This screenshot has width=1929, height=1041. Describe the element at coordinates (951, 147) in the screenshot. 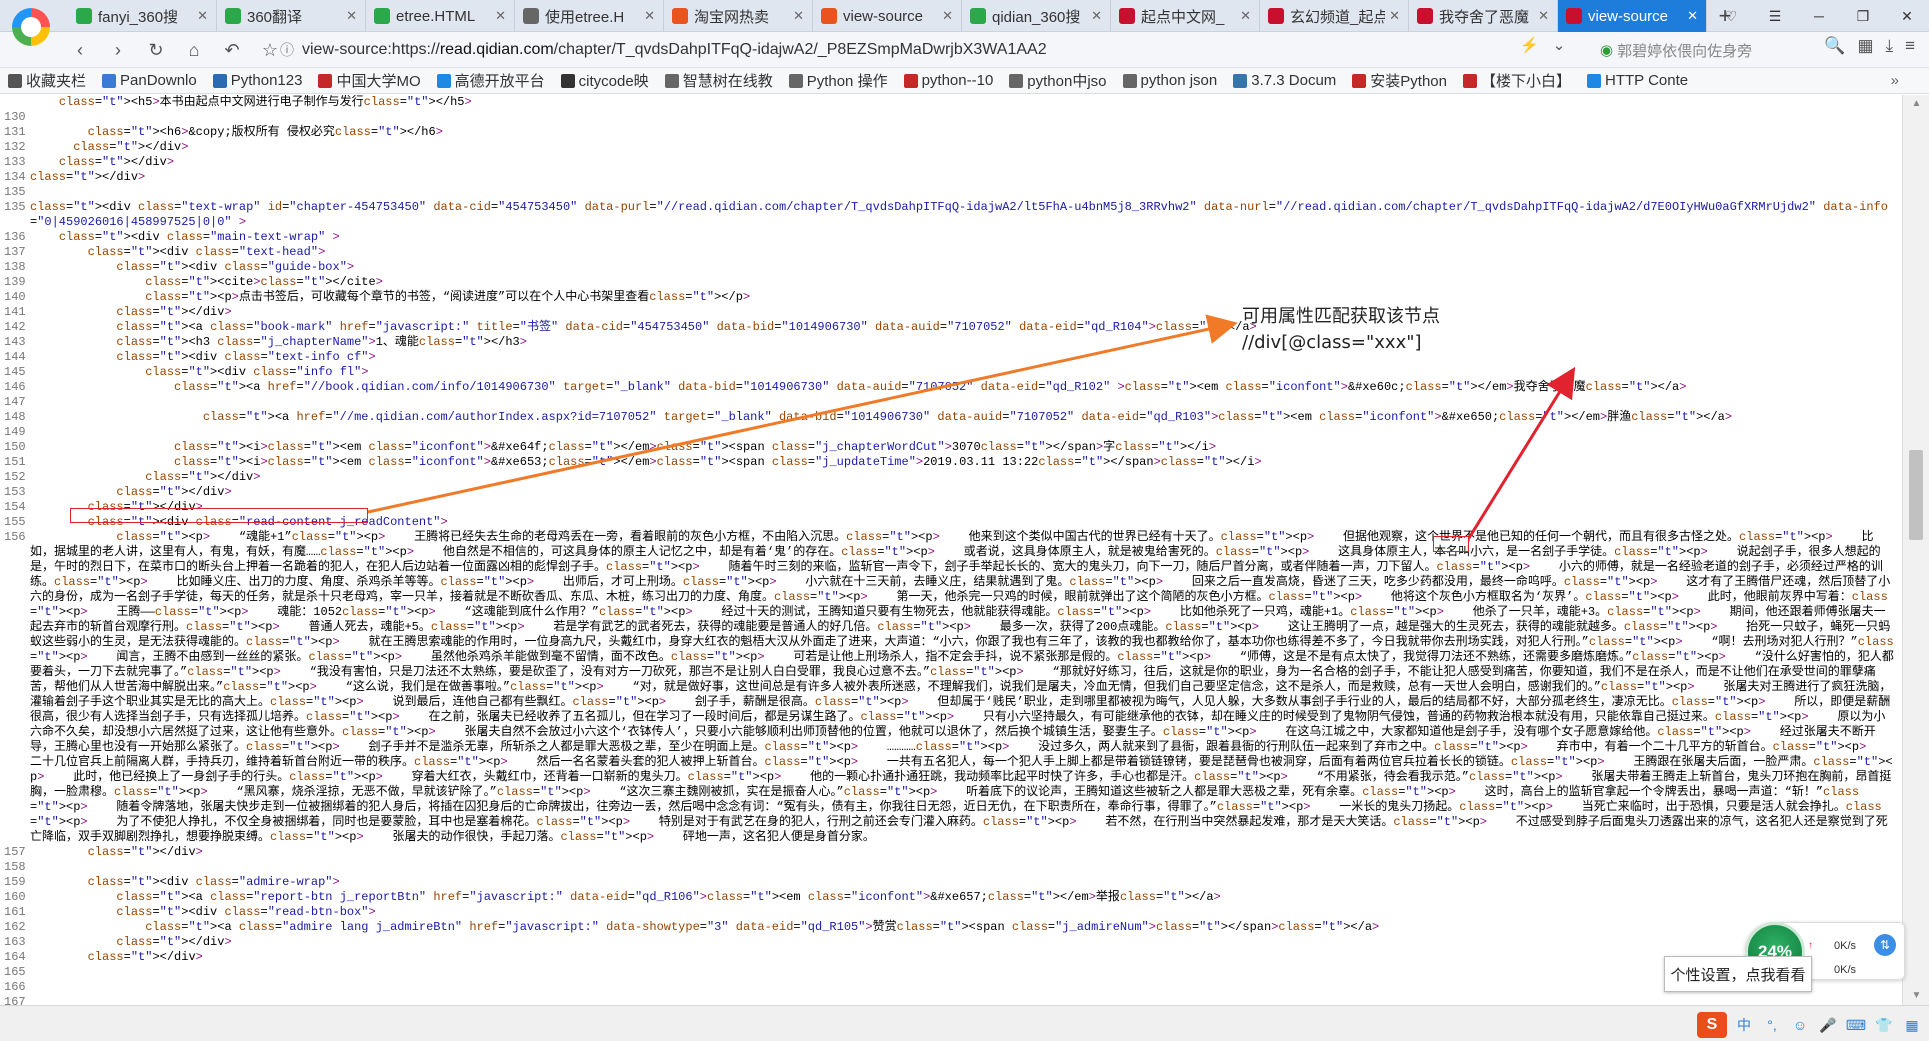

I see `source-line: 132 class="t"></div>` at that location.